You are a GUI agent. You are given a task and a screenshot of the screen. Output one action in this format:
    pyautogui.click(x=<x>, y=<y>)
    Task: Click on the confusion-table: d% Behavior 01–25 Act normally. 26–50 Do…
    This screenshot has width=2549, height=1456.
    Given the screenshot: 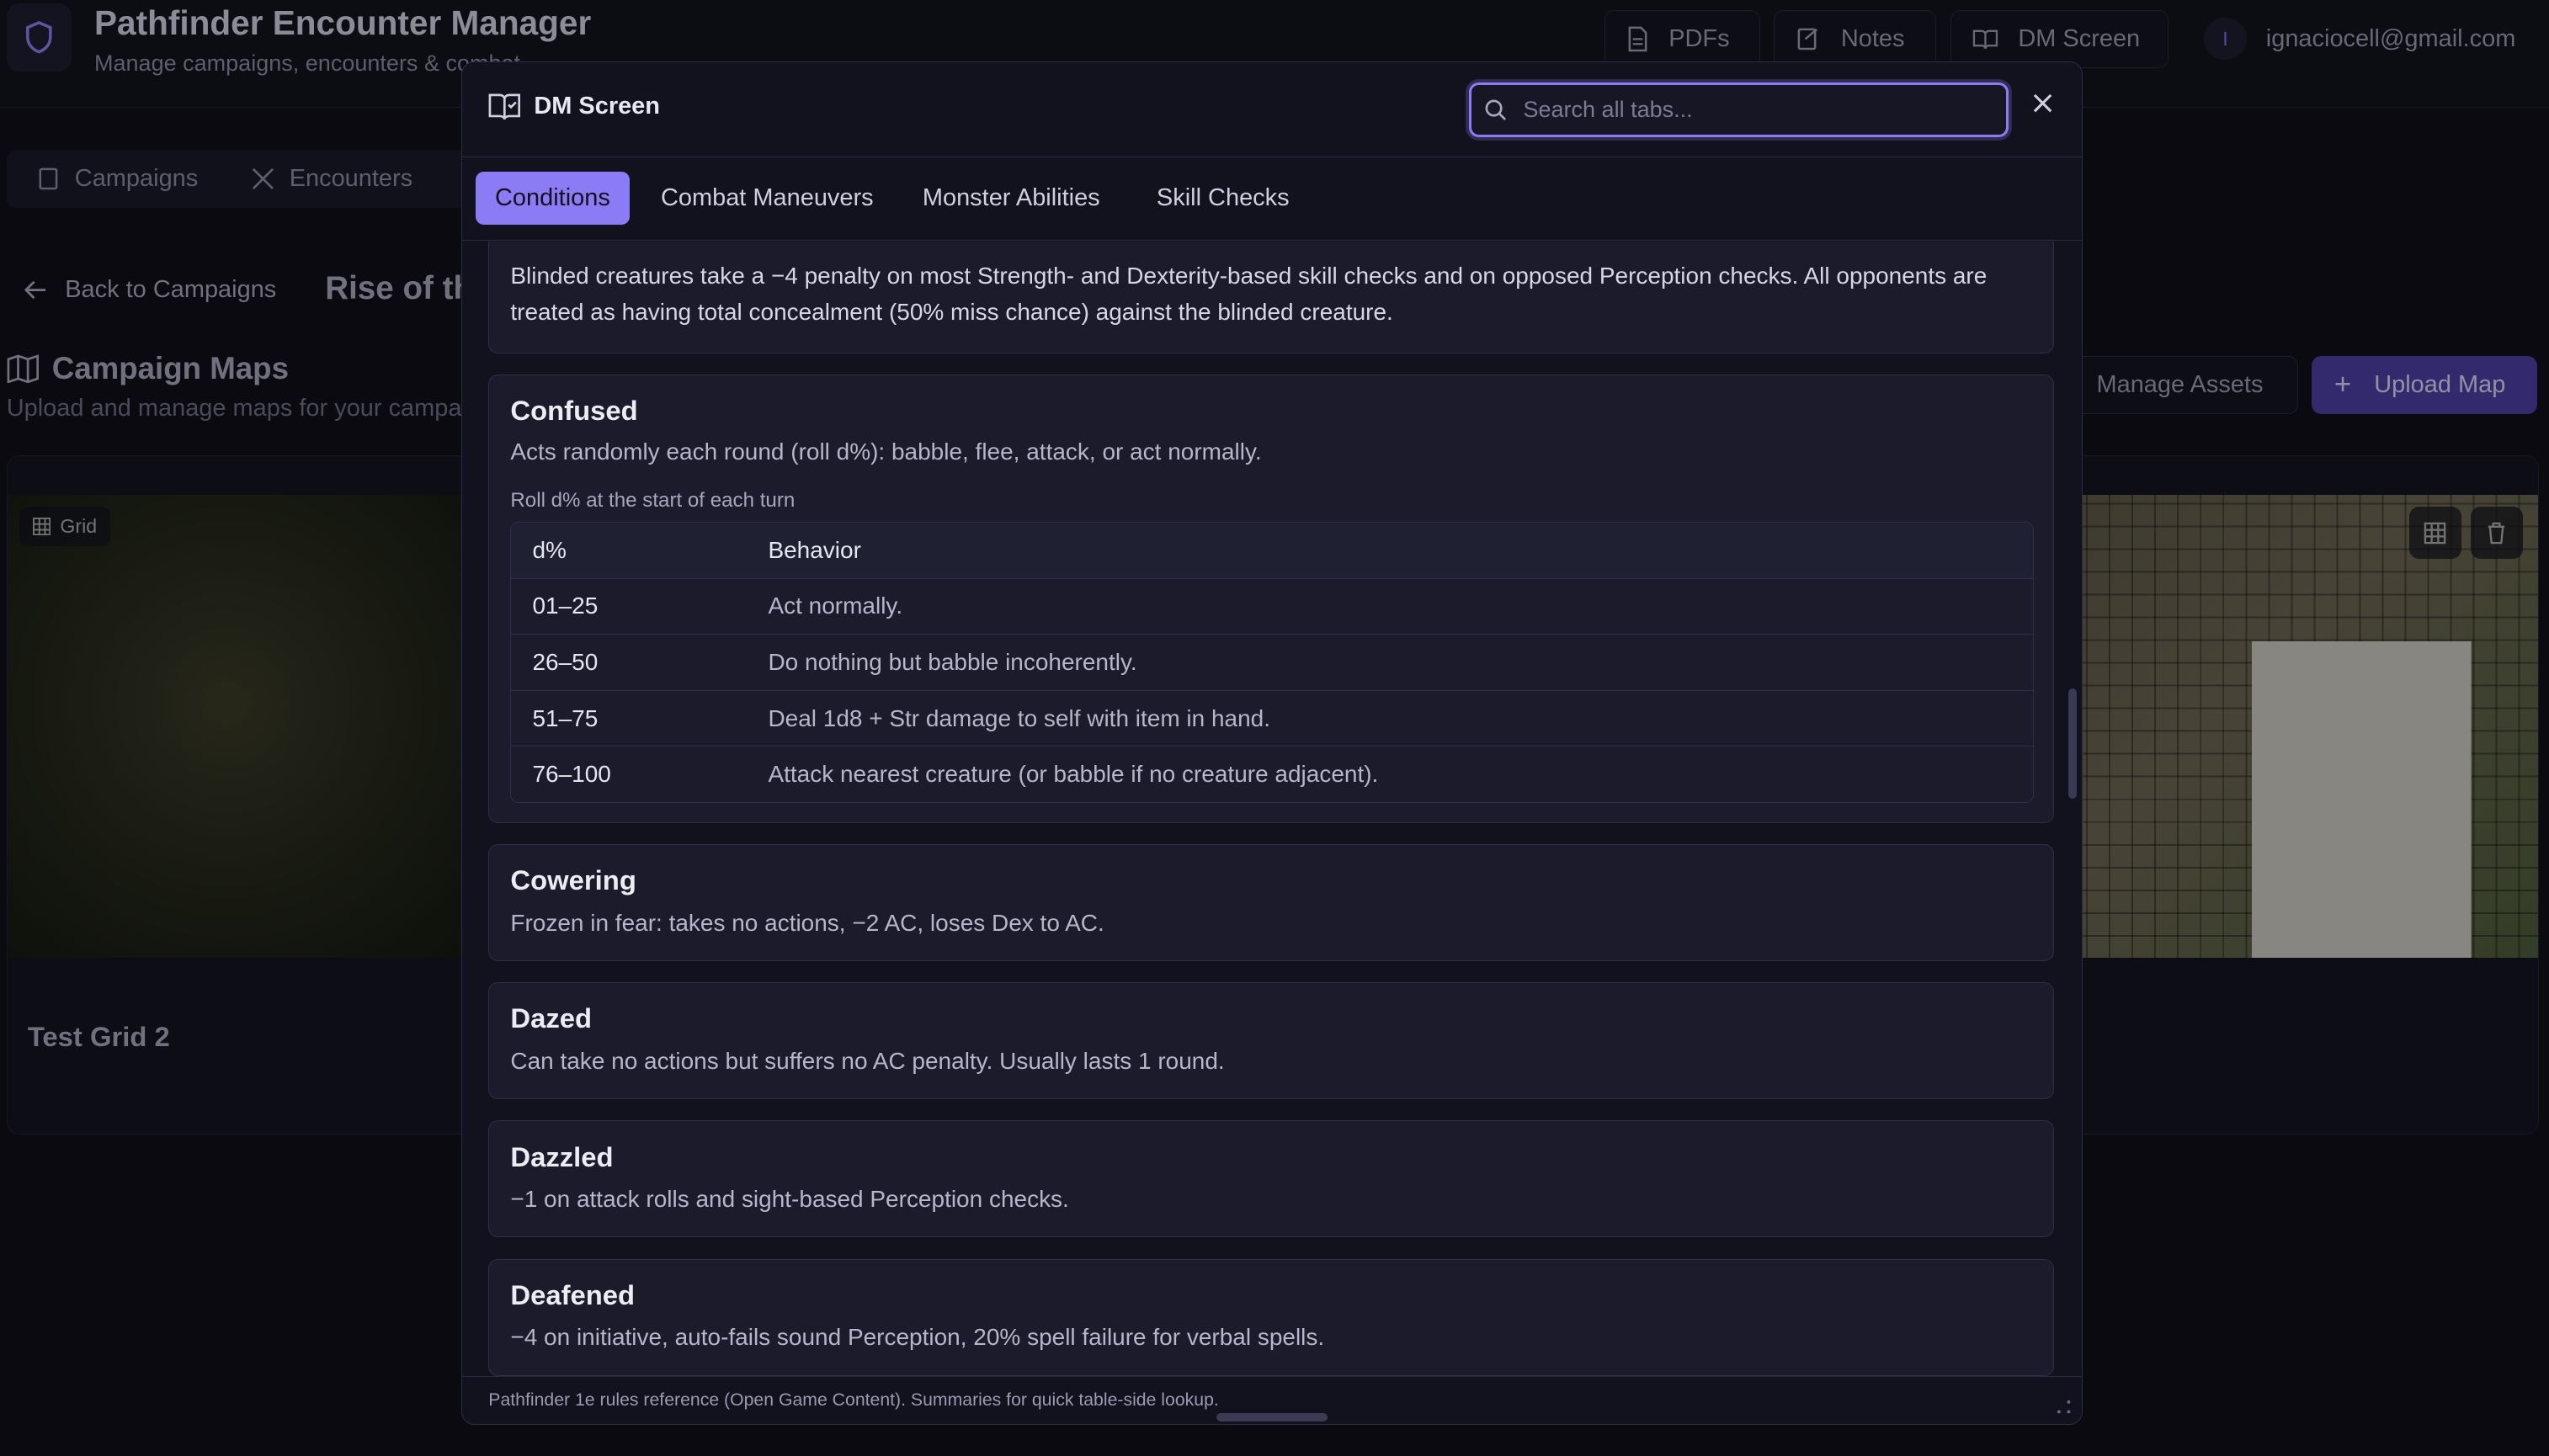 What is the action you would take?
    pyautogui.click(x=1272, y=662)
    